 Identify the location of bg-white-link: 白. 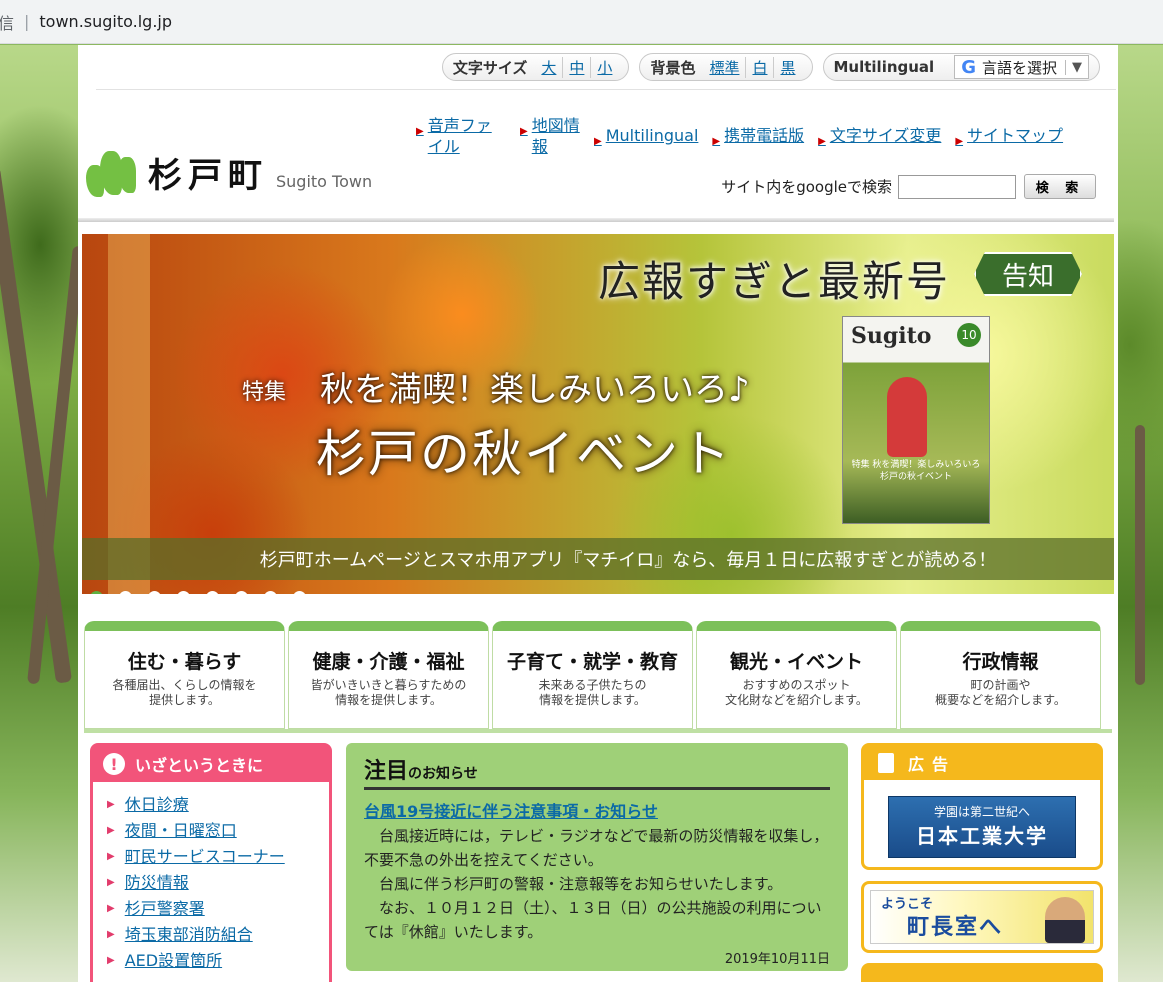
(759, 67).